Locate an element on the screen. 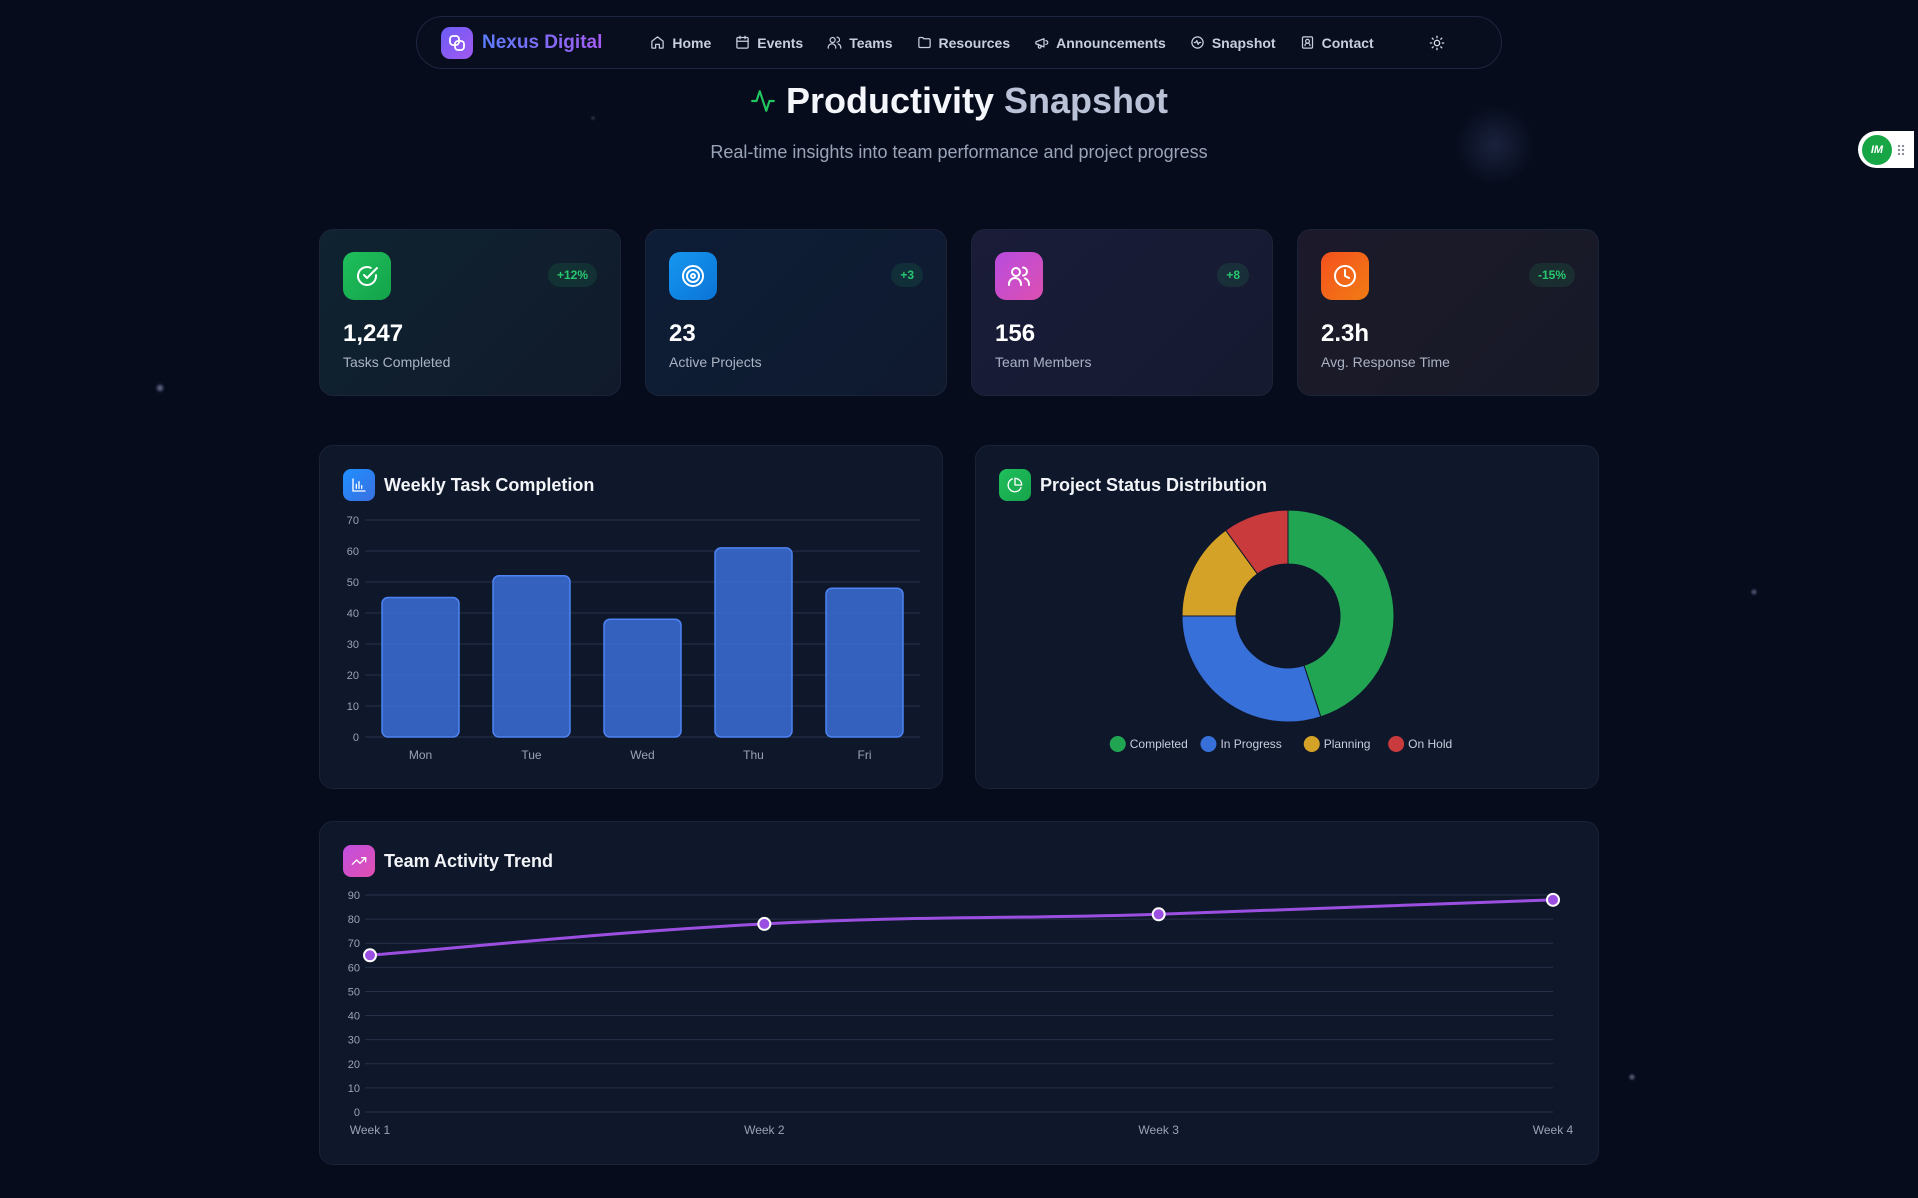 The image size is (1918, 1198). home-icon is located at coordinates (661, 42).